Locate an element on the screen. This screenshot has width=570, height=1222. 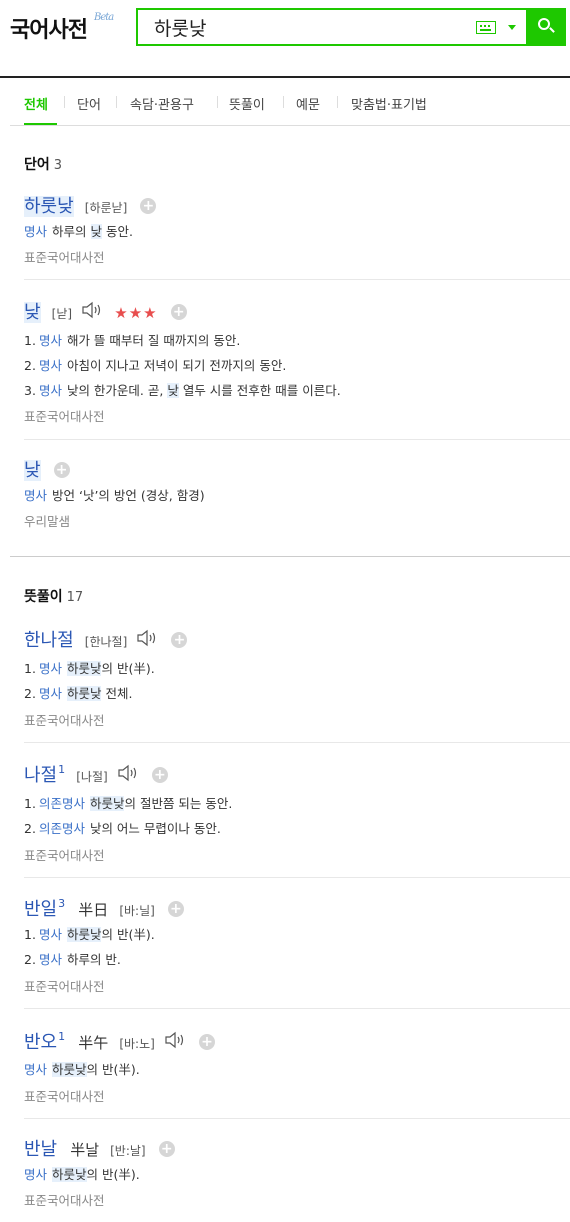
section-count: 17 is located at coordinates (75, 597).